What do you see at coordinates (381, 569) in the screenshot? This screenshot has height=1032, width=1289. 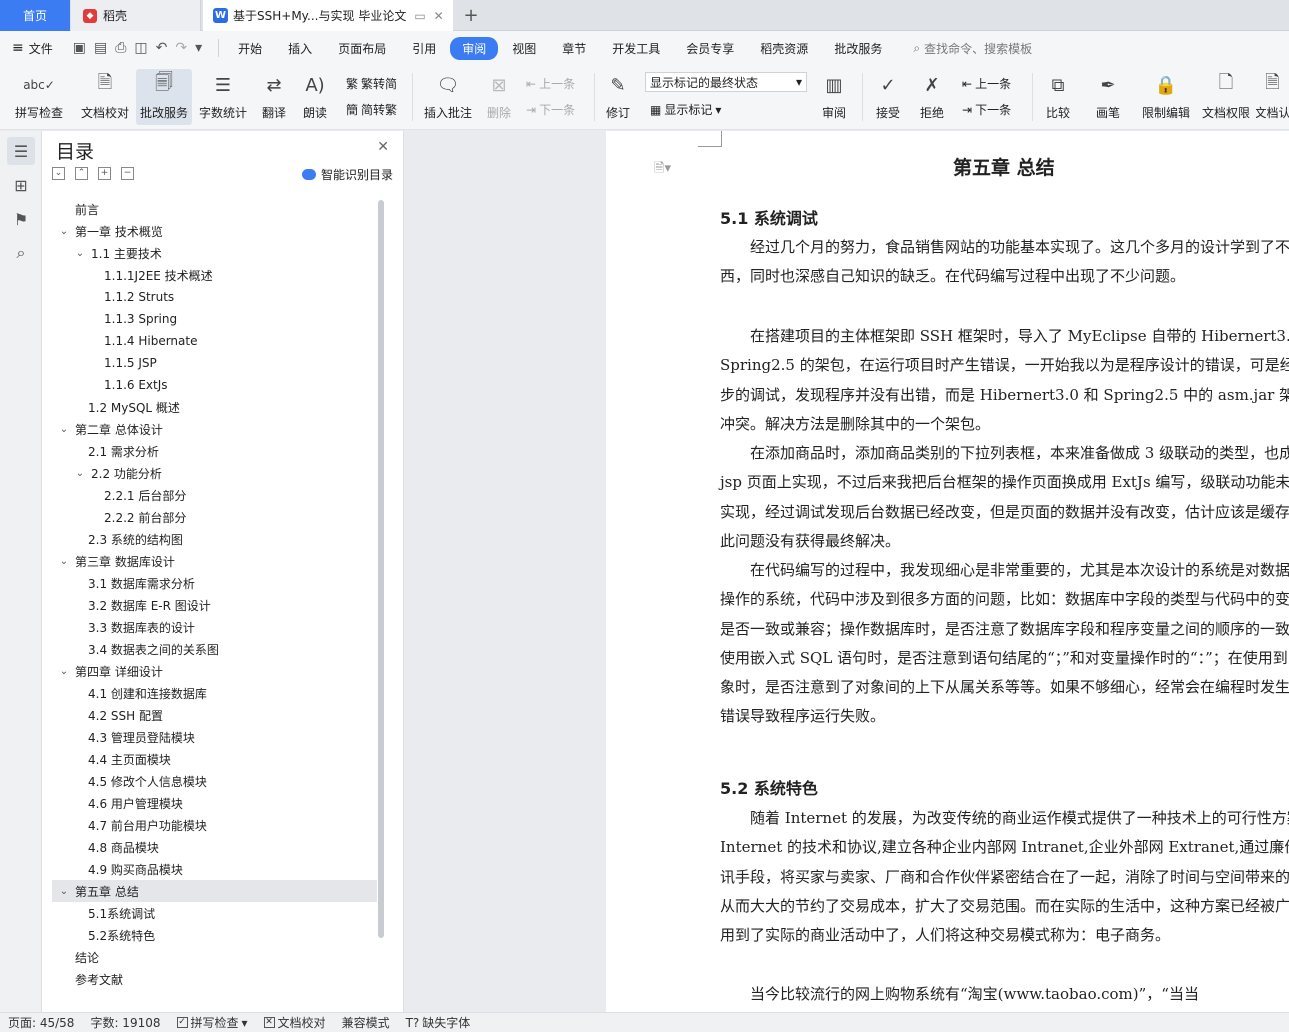 I see `toc-scrollbar` at bounding box center [381, 569].